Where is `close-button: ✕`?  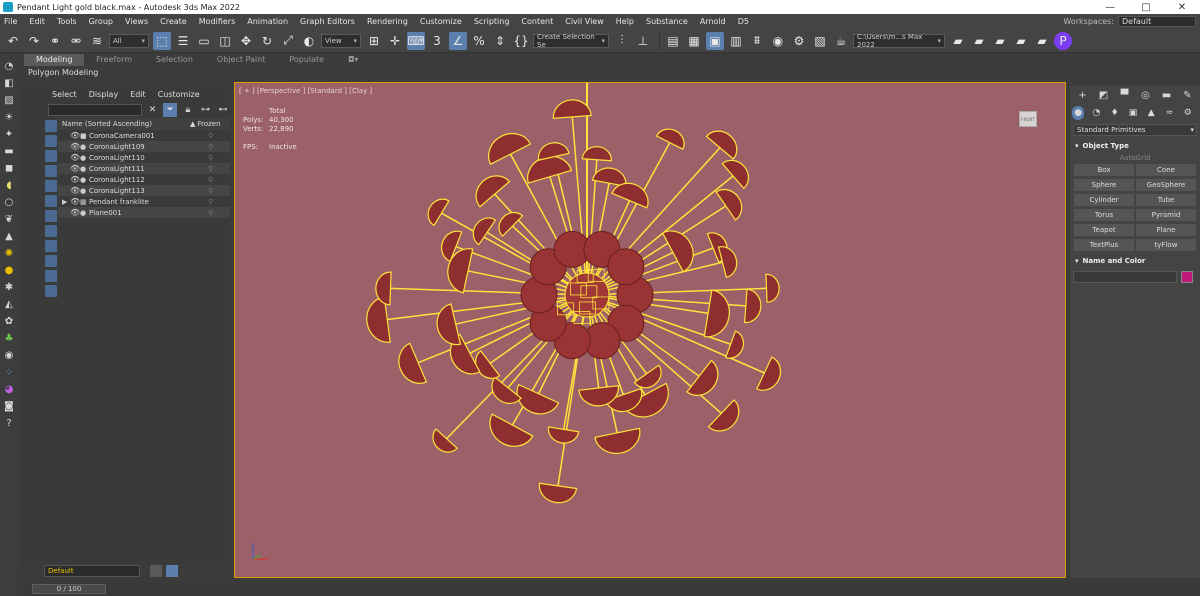 close-button: ✕ is located at coordinates (1182, 7).